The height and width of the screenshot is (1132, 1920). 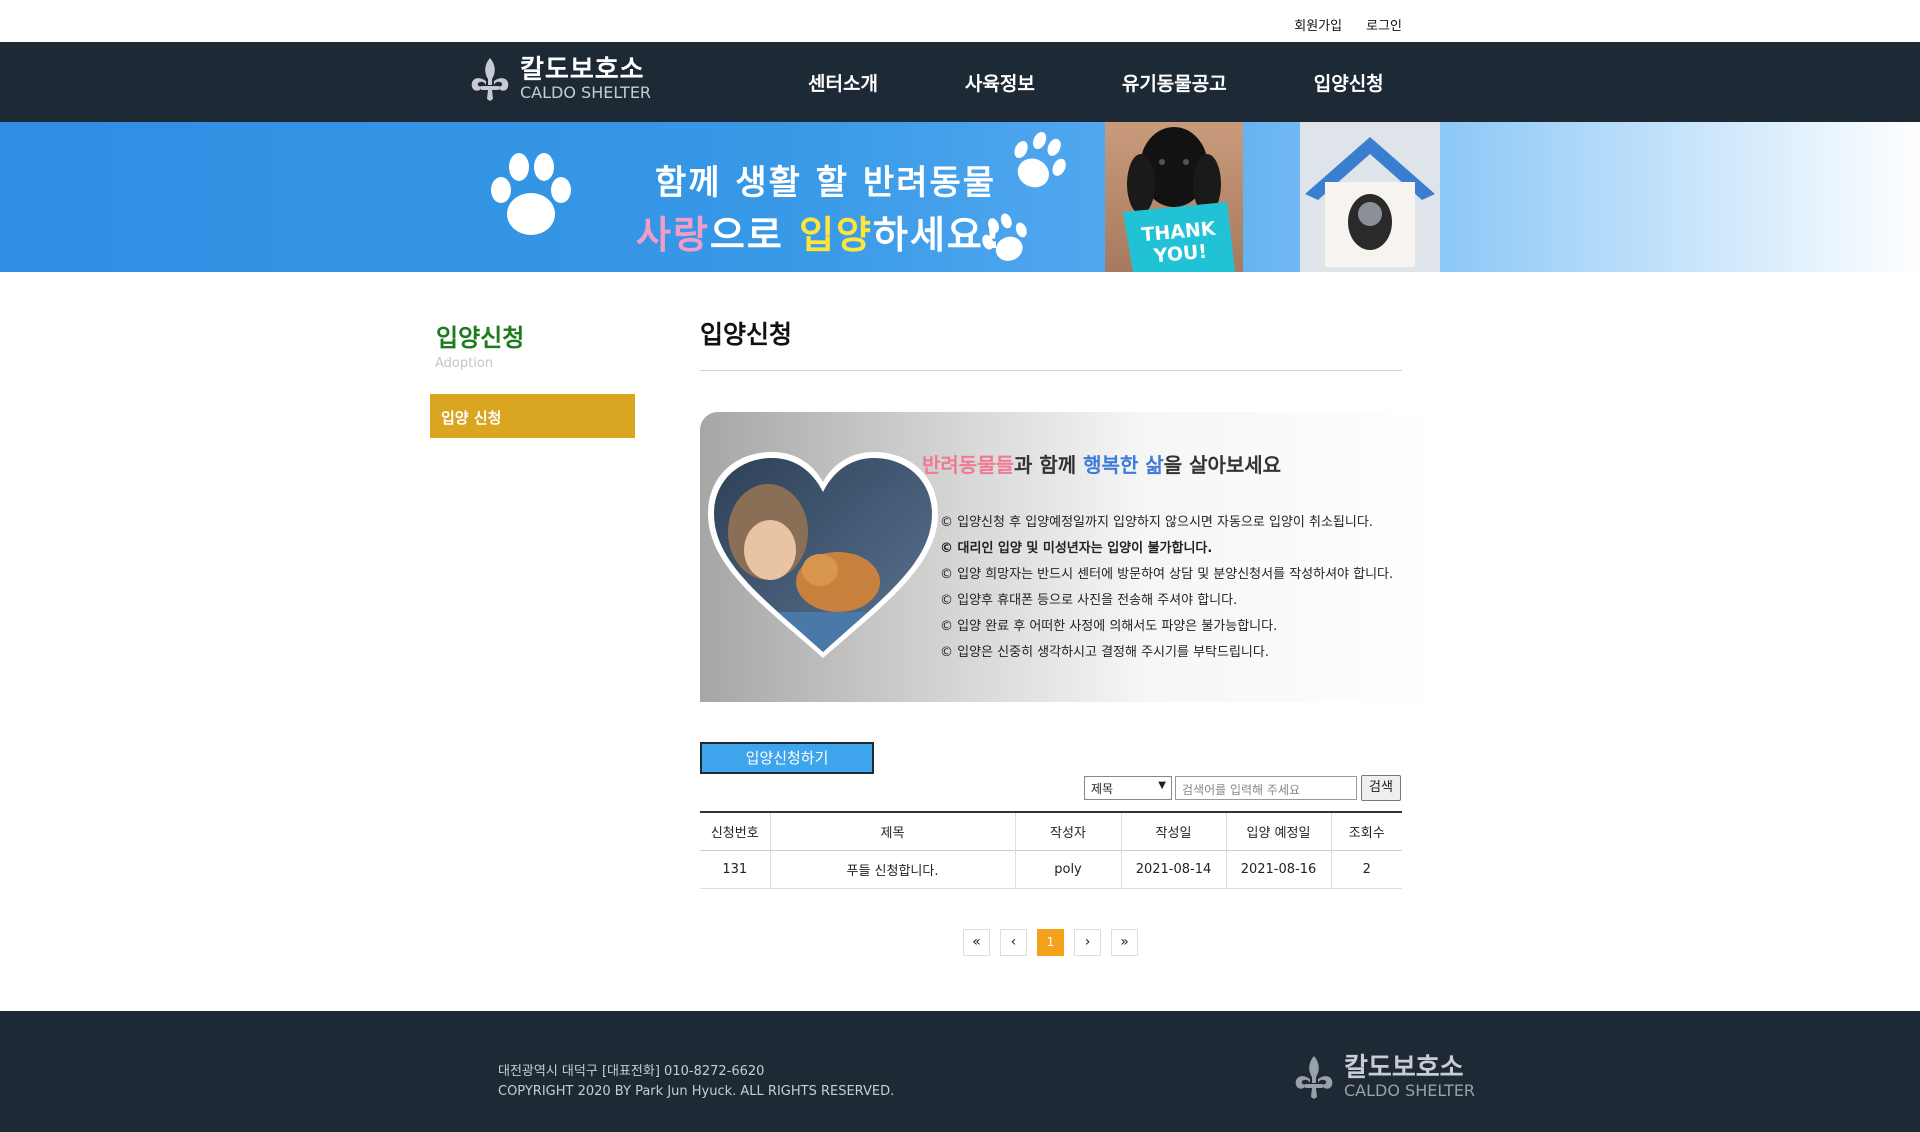 What do you see at coordinates (1366, 869) in the screenshot?
I see `cell-views: 2` at bounding box center [1366, 869].